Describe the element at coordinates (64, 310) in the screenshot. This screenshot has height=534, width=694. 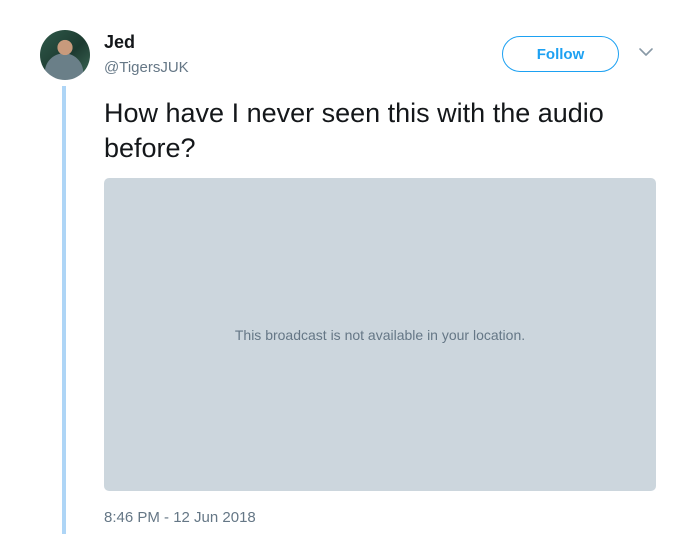
I see `thread-line` at that location.